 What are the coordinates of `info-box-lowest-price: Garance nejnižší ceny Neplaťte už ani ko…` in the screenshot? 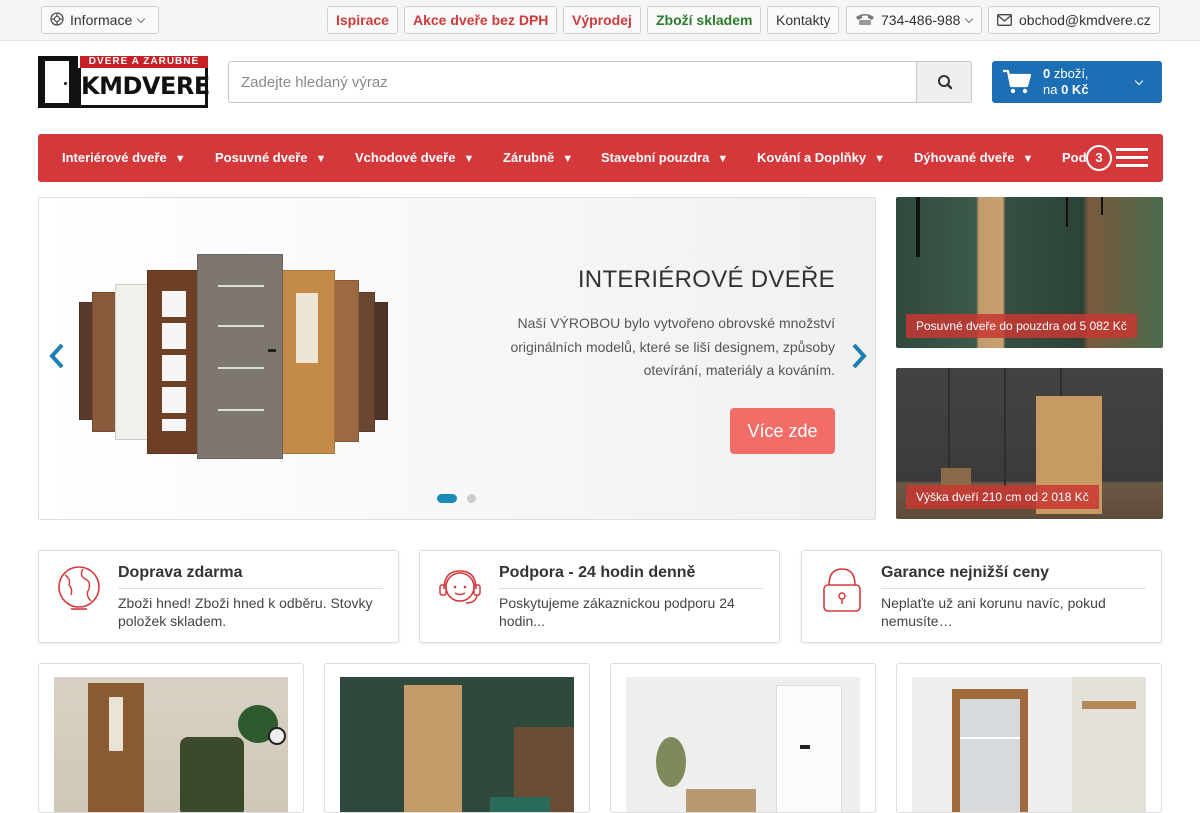 It's located at (981, 596).